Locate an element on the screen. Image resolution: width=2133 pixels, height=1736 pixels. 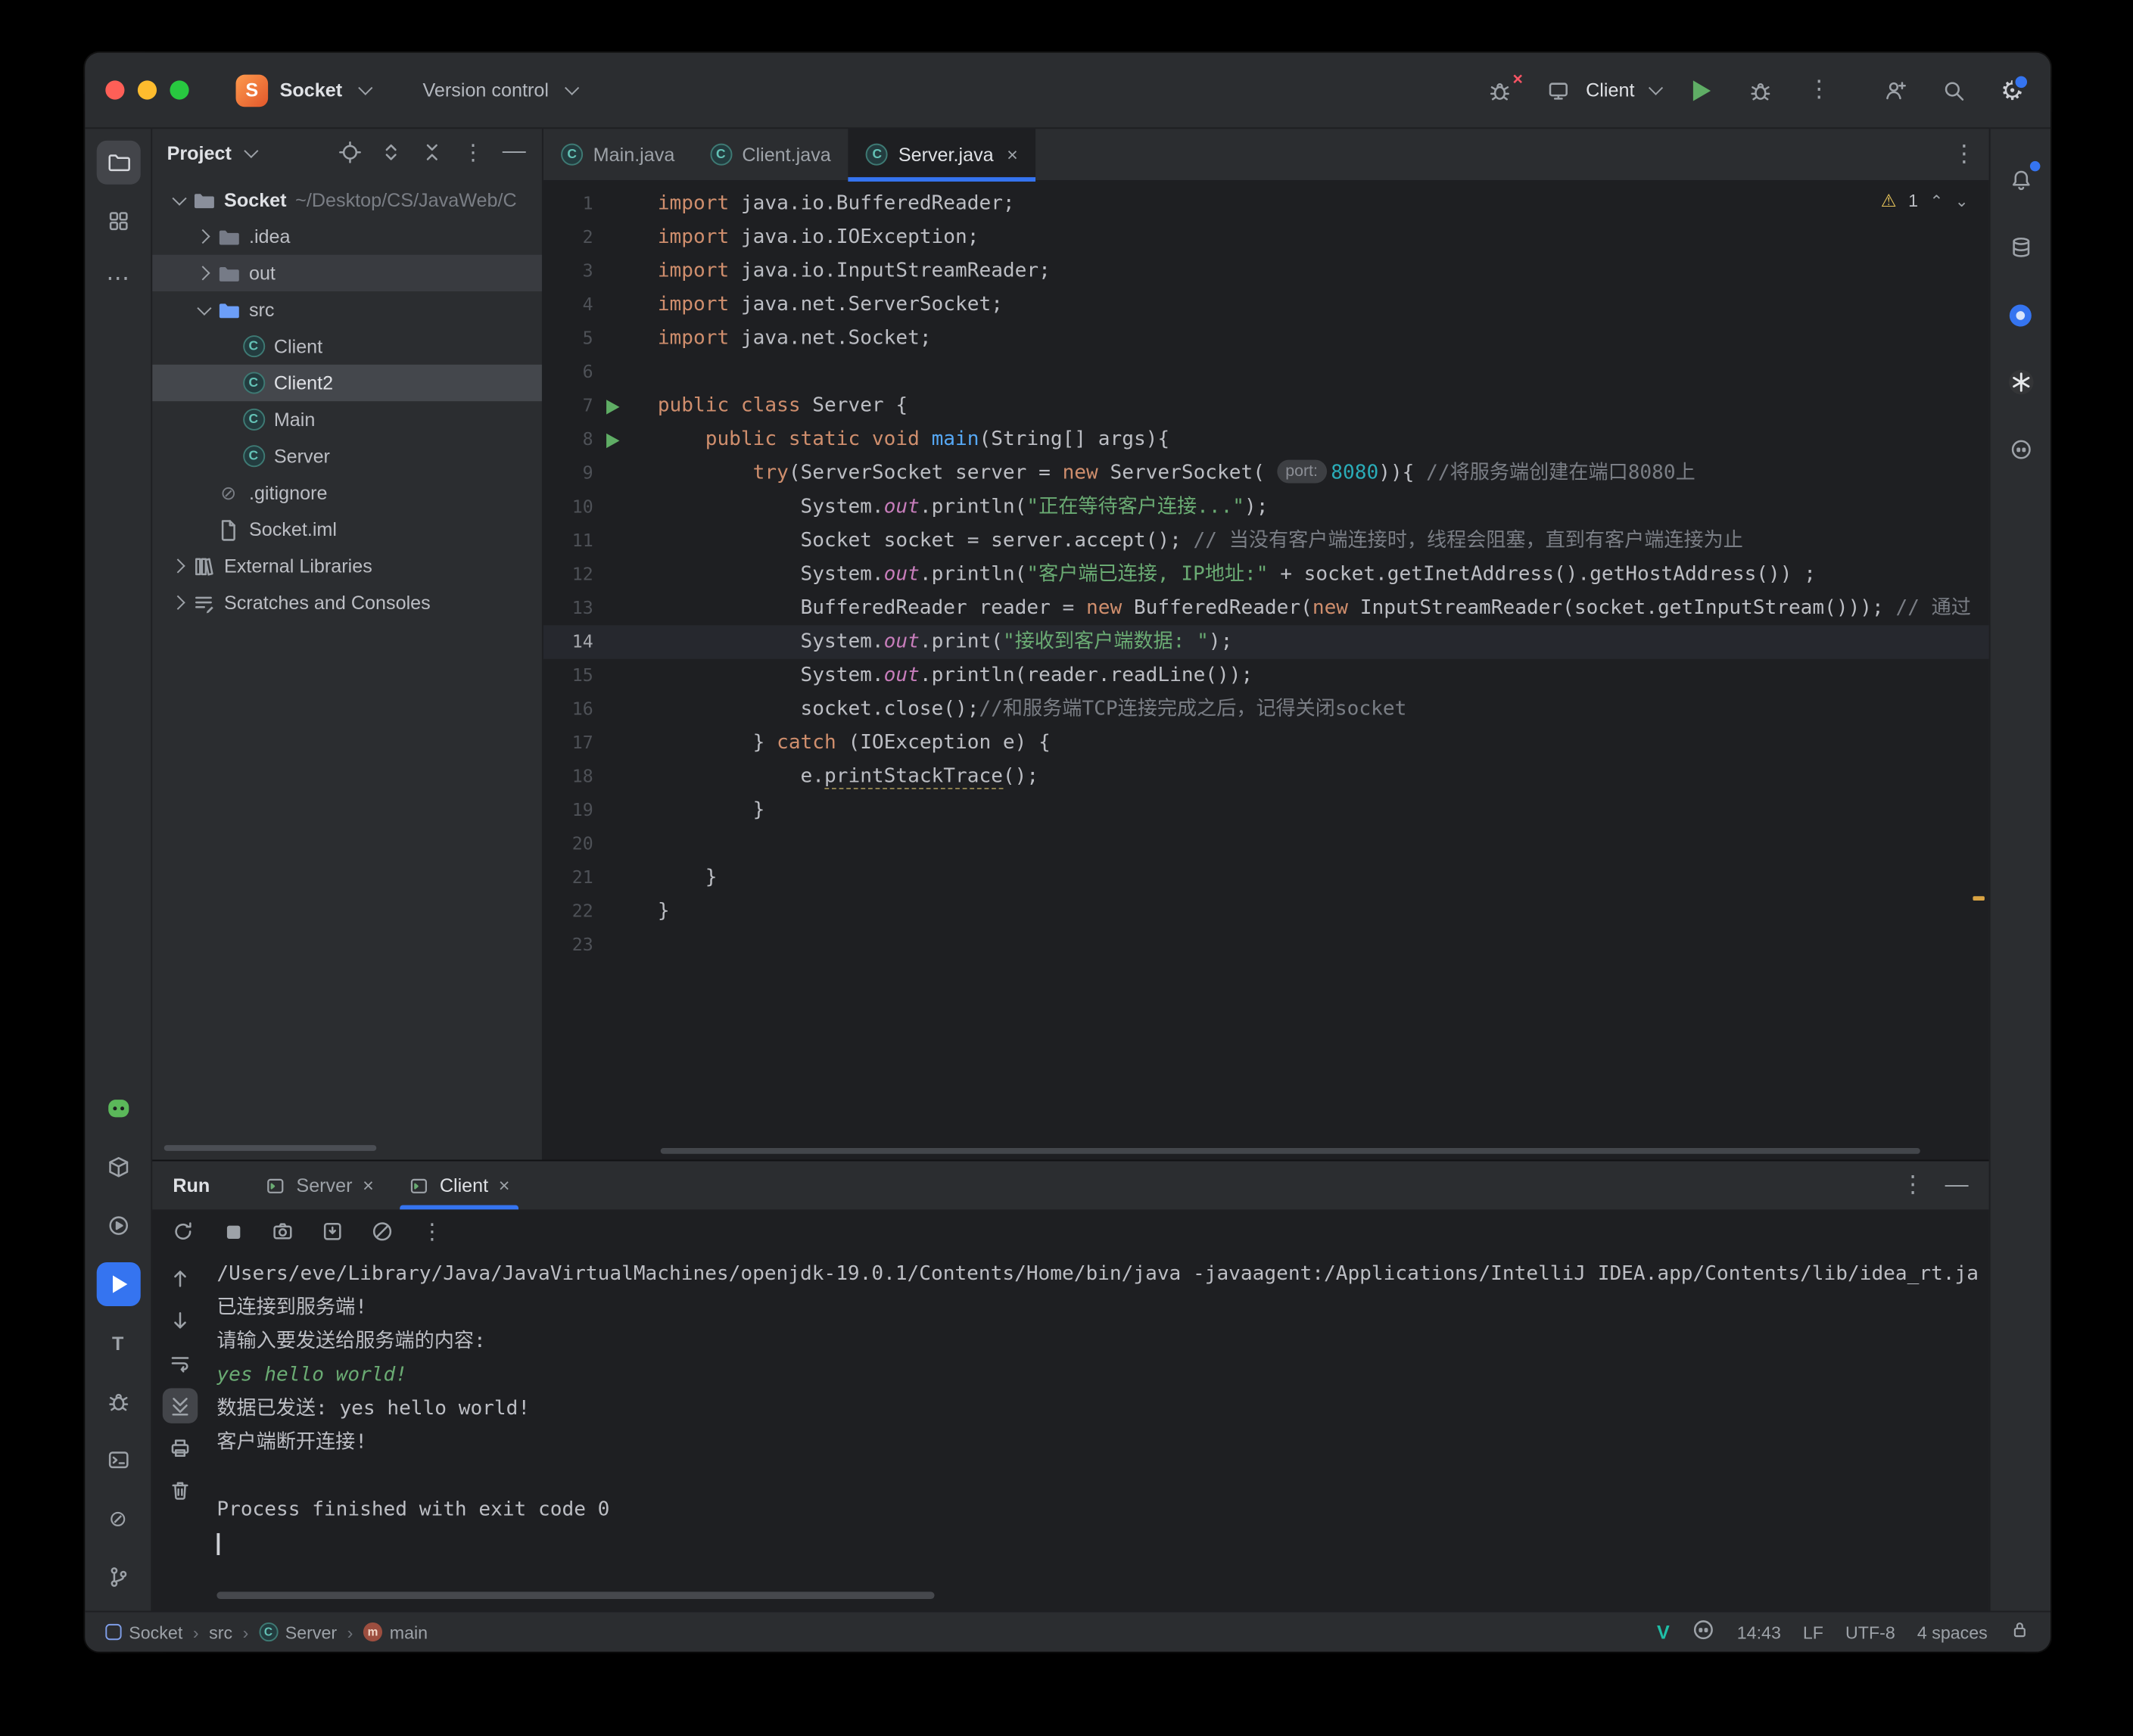
line-number: 1 is located at coordinates (568, 205).